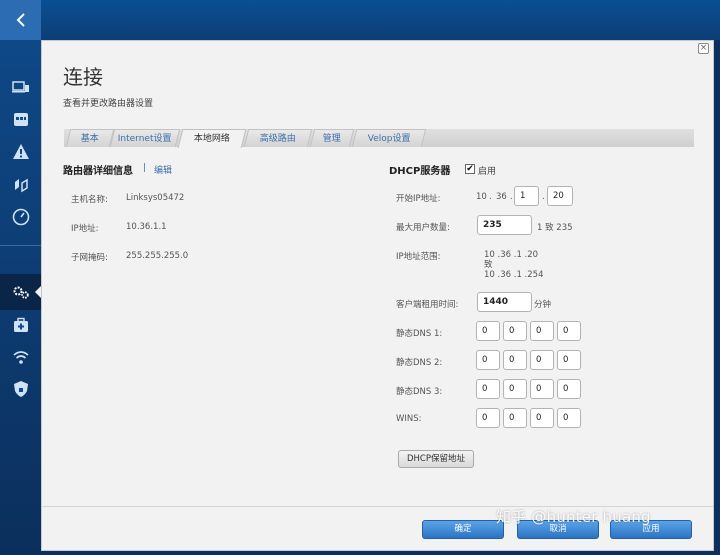 This screenshot has height=555, width=720. Describe the element at coordinates (419, 334) in the screenshot. I see `dns1-label: 静态DNS 1:` at that location.